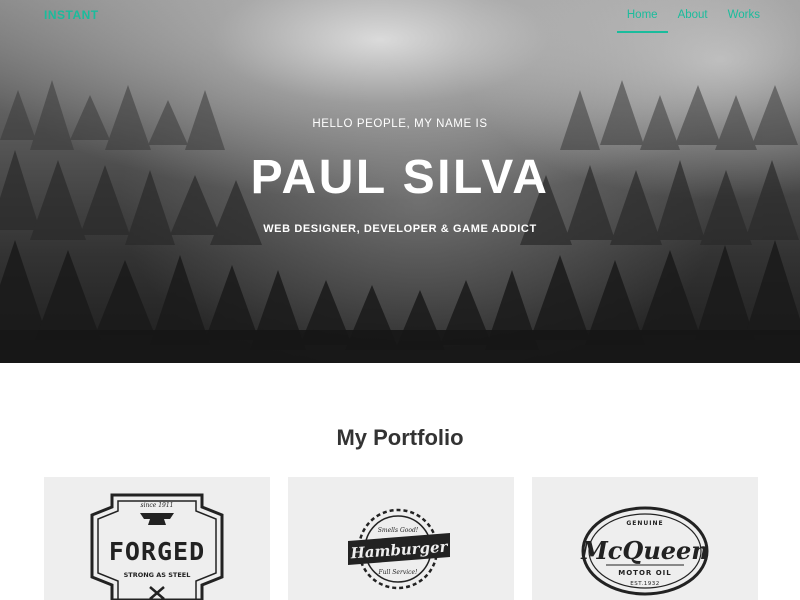 The height and width of the screenshot is (600, 800). What do you see at coordinates (398, 572) in the screenshot?
I see `svg-text: Full Service!` at bounding box center [398, 572].